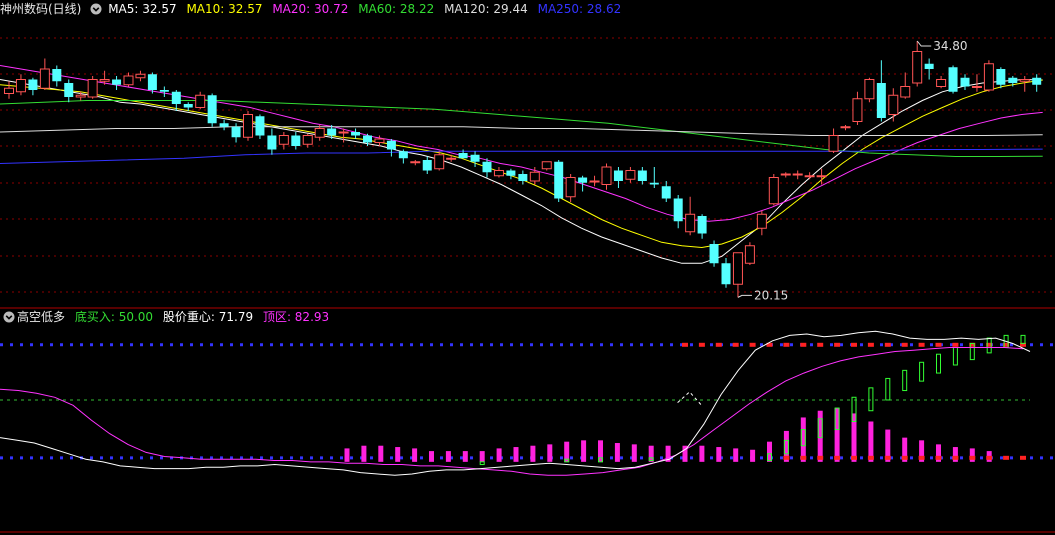 The width and height of the screenshot is (1055, 535). Describe the element at coordinates (924, 43) in the screenshot. I see `high-marker-arrow` at that location.